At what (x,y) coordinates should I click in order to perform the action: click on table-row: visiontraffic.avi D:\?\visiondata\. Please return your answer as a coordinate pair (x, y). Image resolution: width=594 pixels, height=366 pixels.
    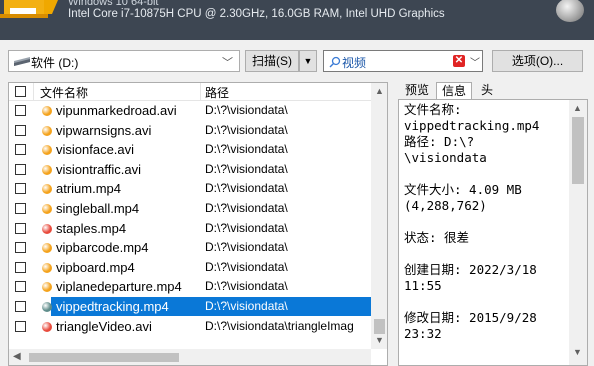
    Looking at the image, I should click on (190, 169).